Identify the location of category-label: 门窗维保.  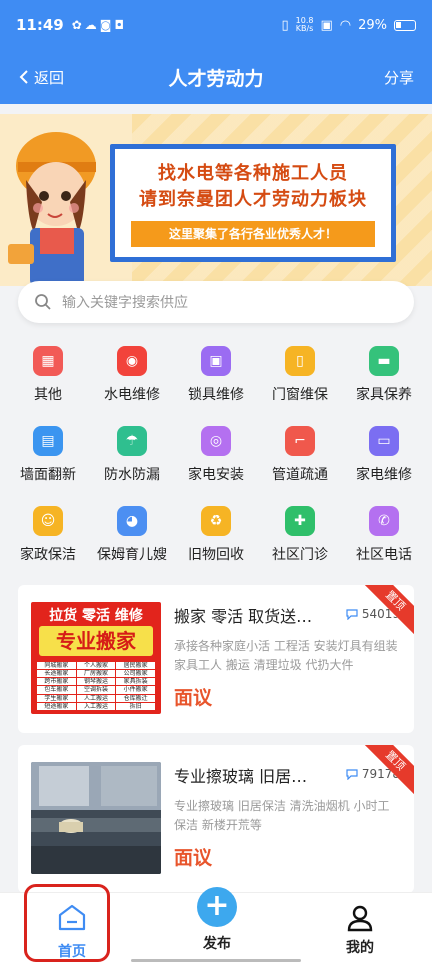
(300, 395).